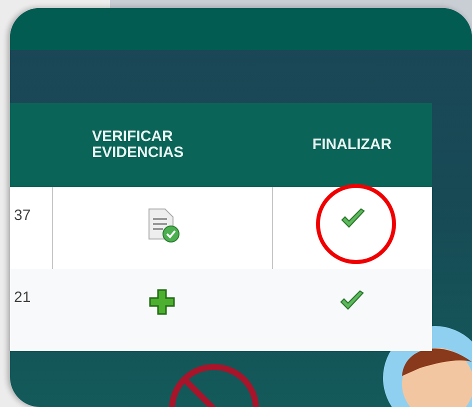 This screenshot has height=407, width=472. Describe the element at coordinates (22, 297) in the screenshot. I see `cell-text: 21` at that location.